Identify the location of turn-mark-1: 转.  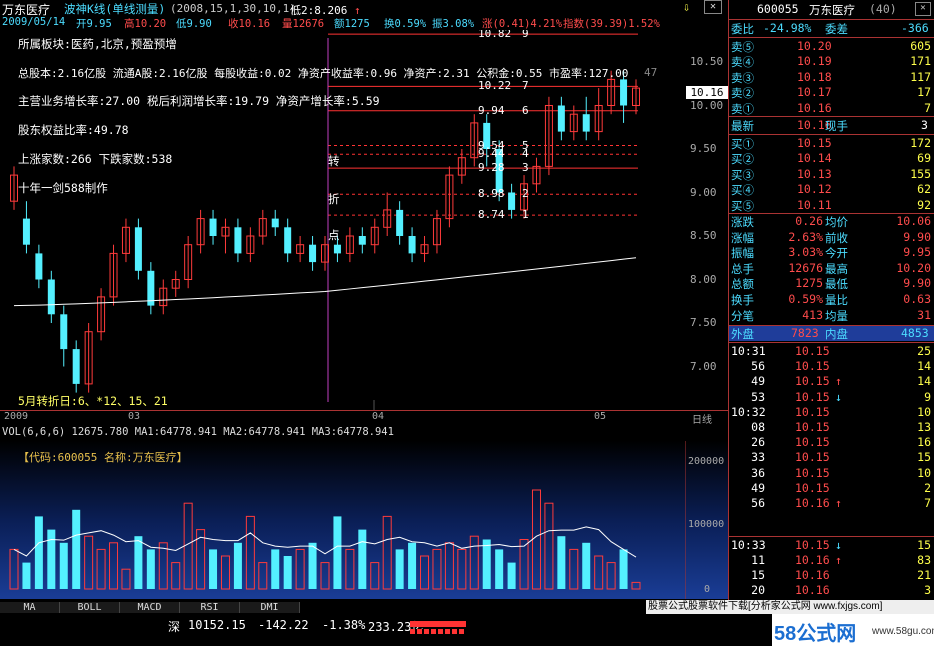
(334, 161).